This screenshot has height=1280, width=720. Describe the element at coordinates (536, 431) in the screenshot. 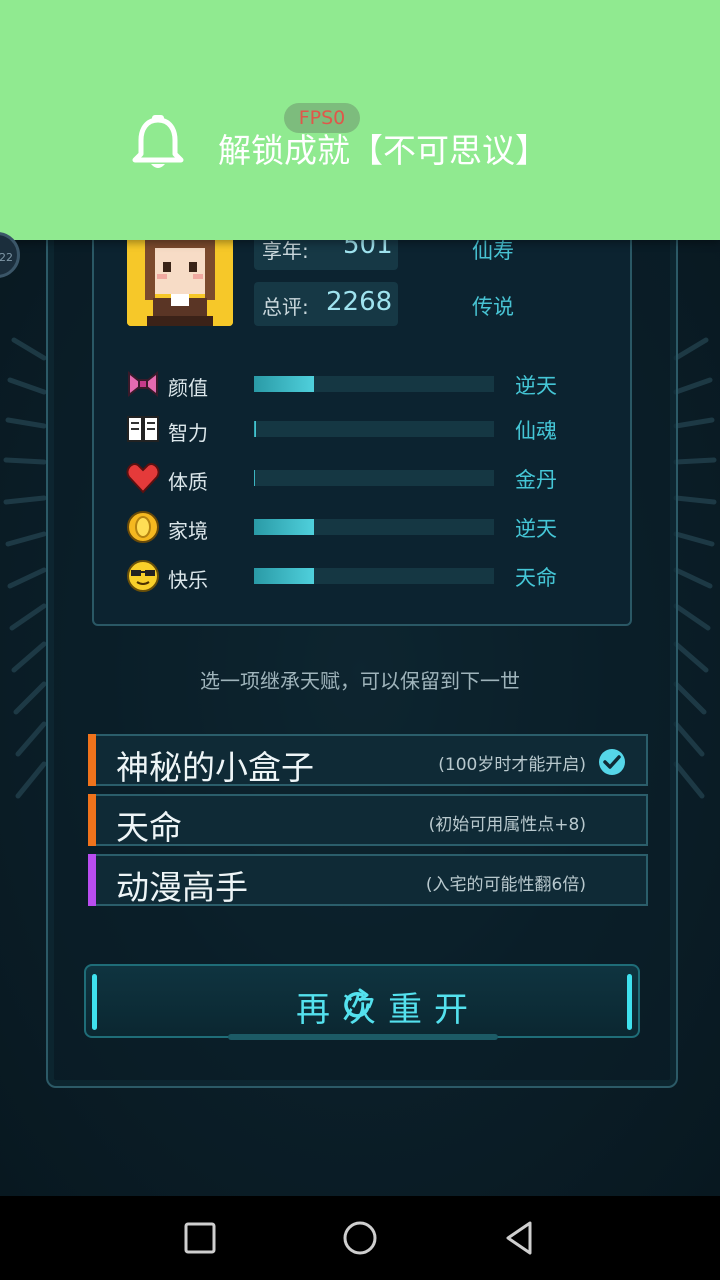

I see `attr-grade: 仙魂` at that location.